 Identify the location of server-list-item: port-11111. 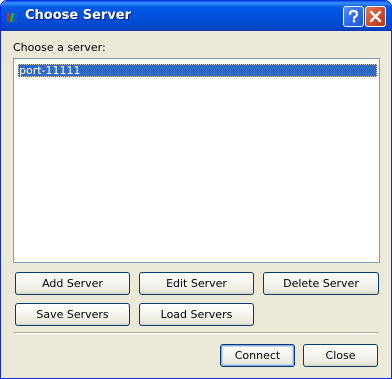
(197, 70).